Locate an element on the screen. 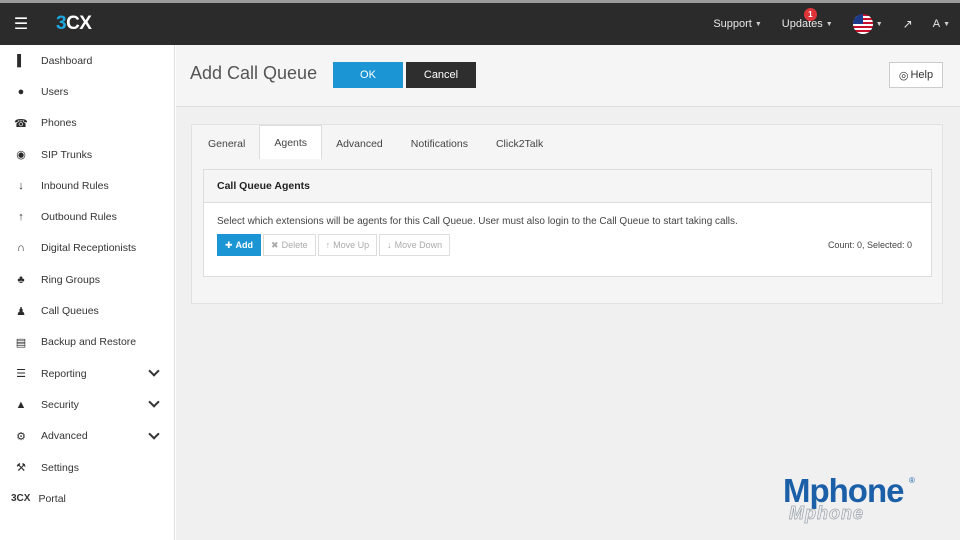  phone-icon: ☎ is located at coordinates (21, 123).